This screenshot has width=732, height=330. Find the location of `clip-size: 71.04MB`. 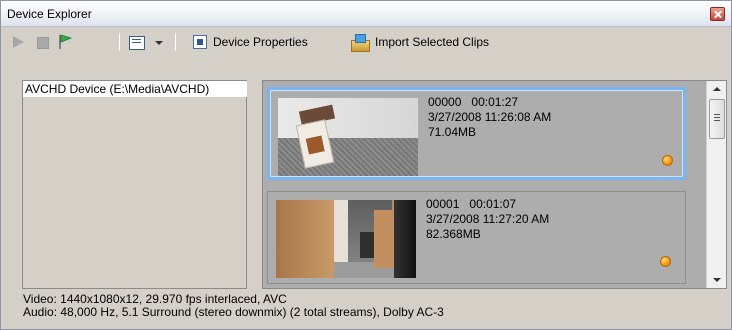

clip-size: 71.04MB is located at coordinates (452, 132).